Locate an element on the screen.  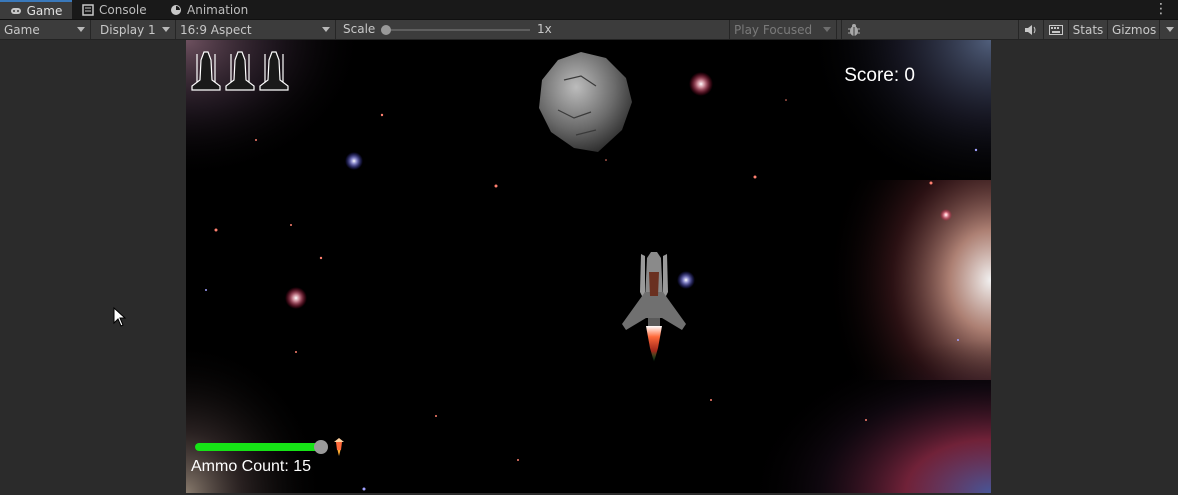
tab-game: Game is located at coordinates (36, 9).